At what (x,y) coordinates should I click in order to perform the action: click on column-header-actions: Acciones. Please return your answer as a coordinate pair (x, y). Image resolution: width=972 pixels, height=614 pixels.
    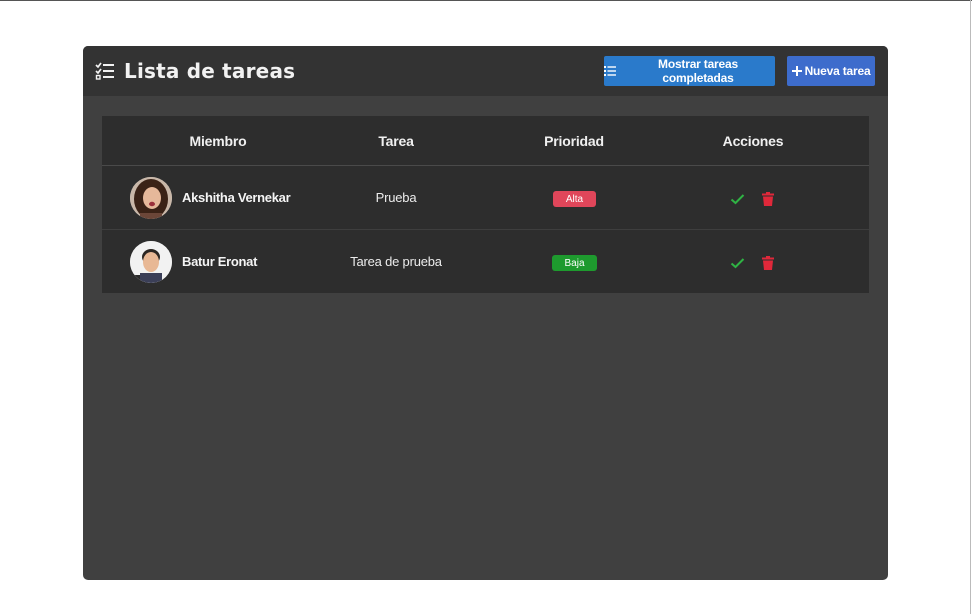
    Looking at the image, I should click on (753, 141).